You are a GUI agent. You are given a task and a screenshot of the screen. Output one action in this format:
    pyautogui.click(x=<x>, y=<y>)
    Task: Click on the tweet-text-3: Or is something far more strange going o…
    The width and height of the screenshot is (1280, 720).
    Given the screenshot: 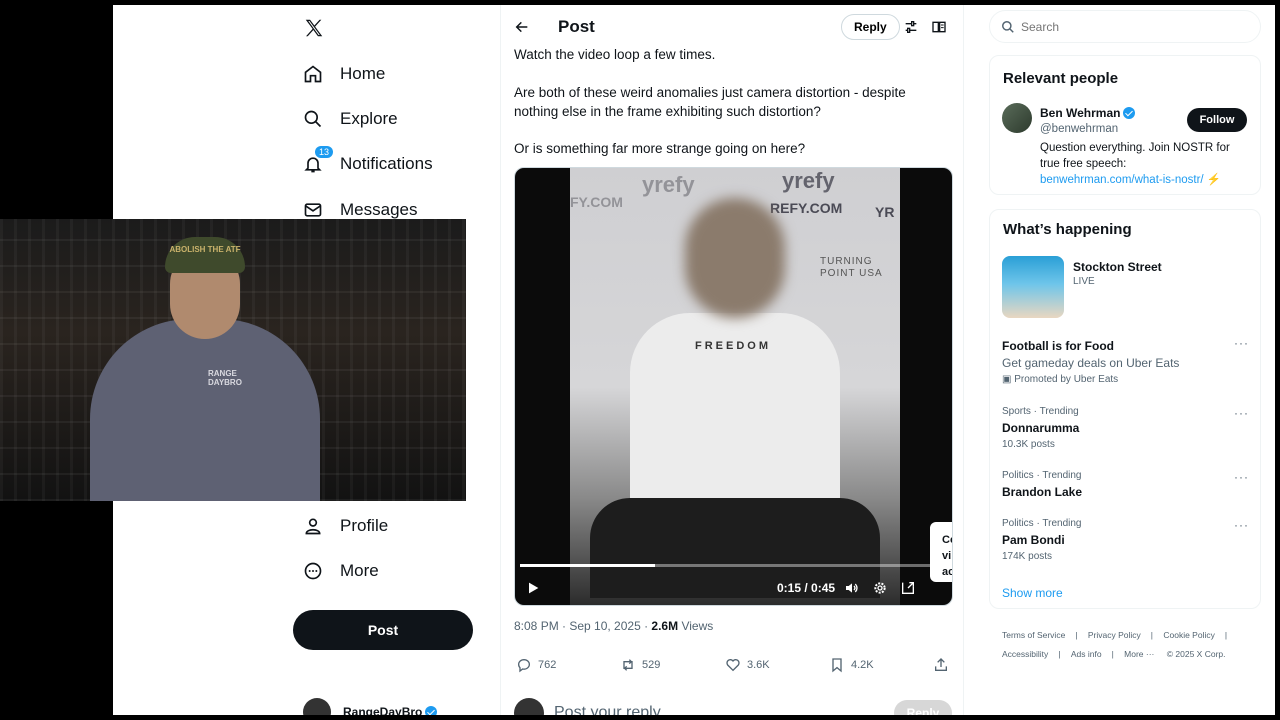 What is the action you would take?
    pyautogui.click(x=660, y=148)
    